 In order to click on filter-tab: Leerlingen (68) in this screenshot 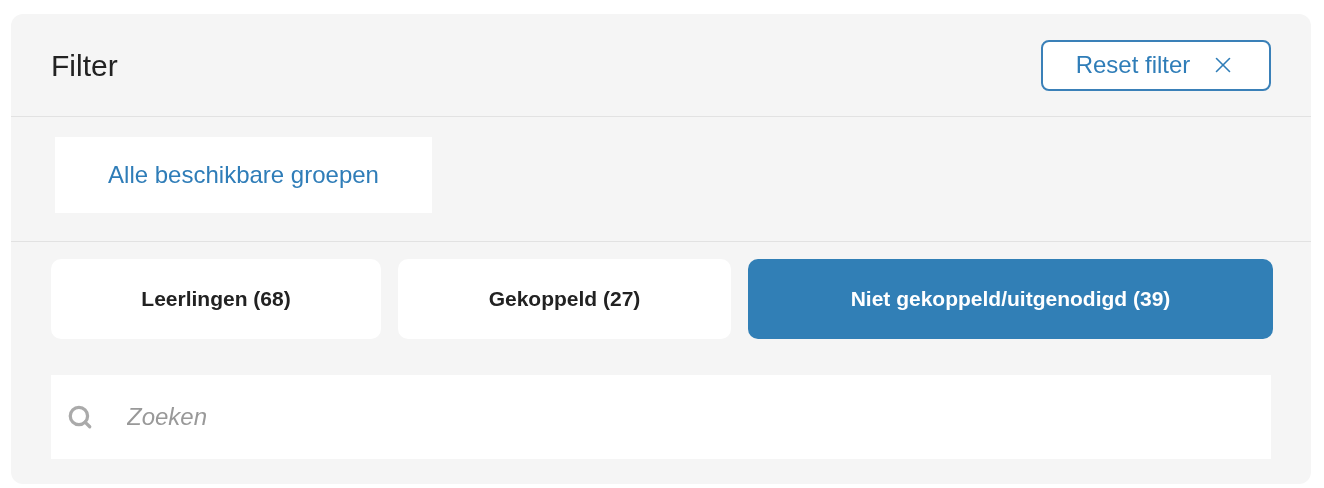, I will do `click(216, 299)`.